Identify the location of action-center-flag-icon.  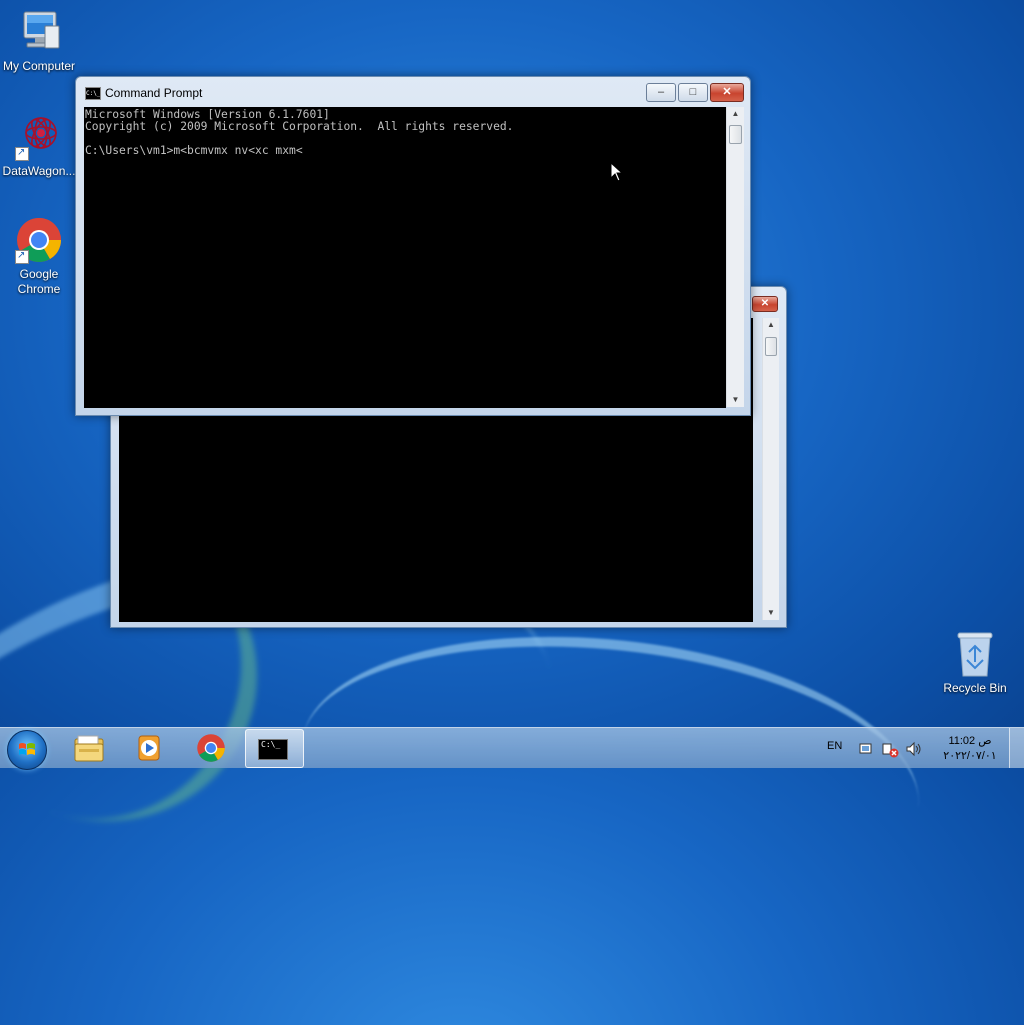
(866, 749).